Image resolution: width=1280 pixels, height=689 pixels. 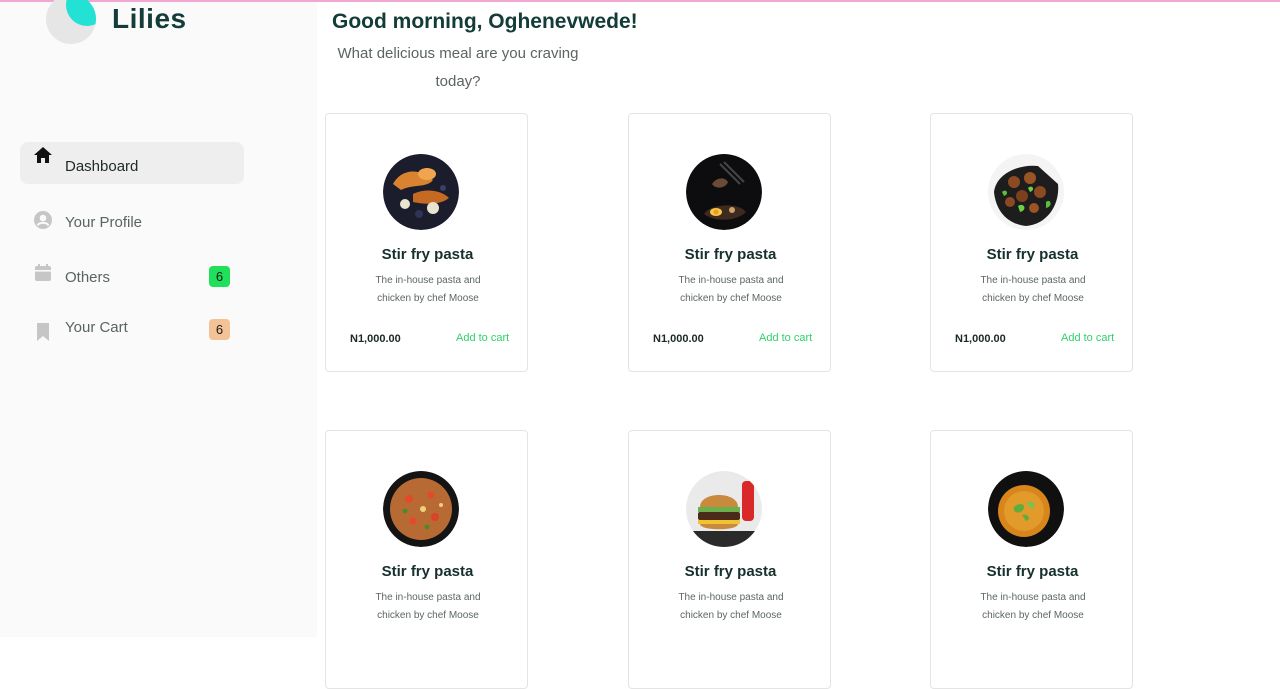 What do you see at coordinates (96, 327) in the screenshot?
I see `sidebar-item-label: Your Cart` at bounding box center [96, 327].